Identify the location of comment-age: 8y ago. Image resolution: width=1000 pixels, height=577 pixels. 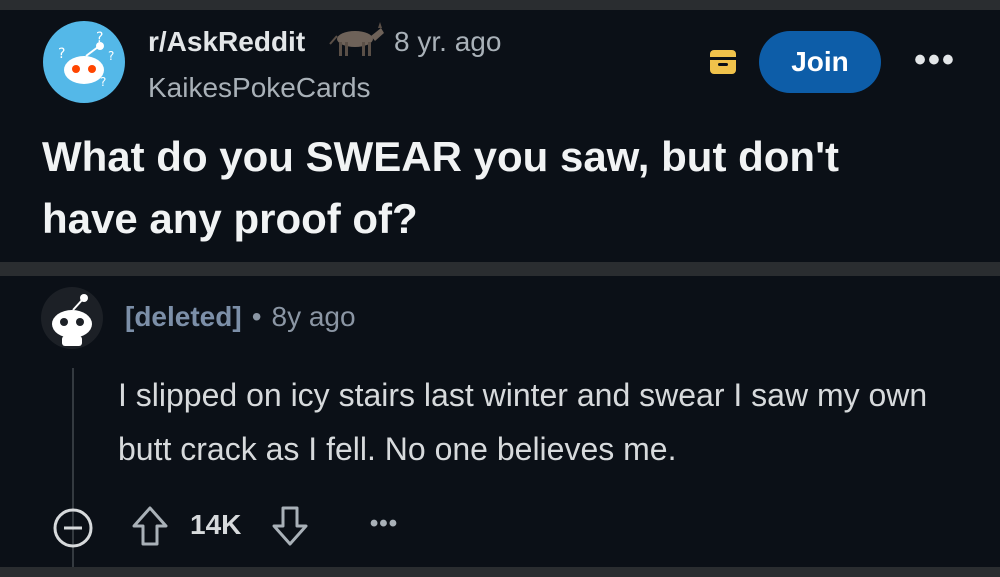
(313, 316).